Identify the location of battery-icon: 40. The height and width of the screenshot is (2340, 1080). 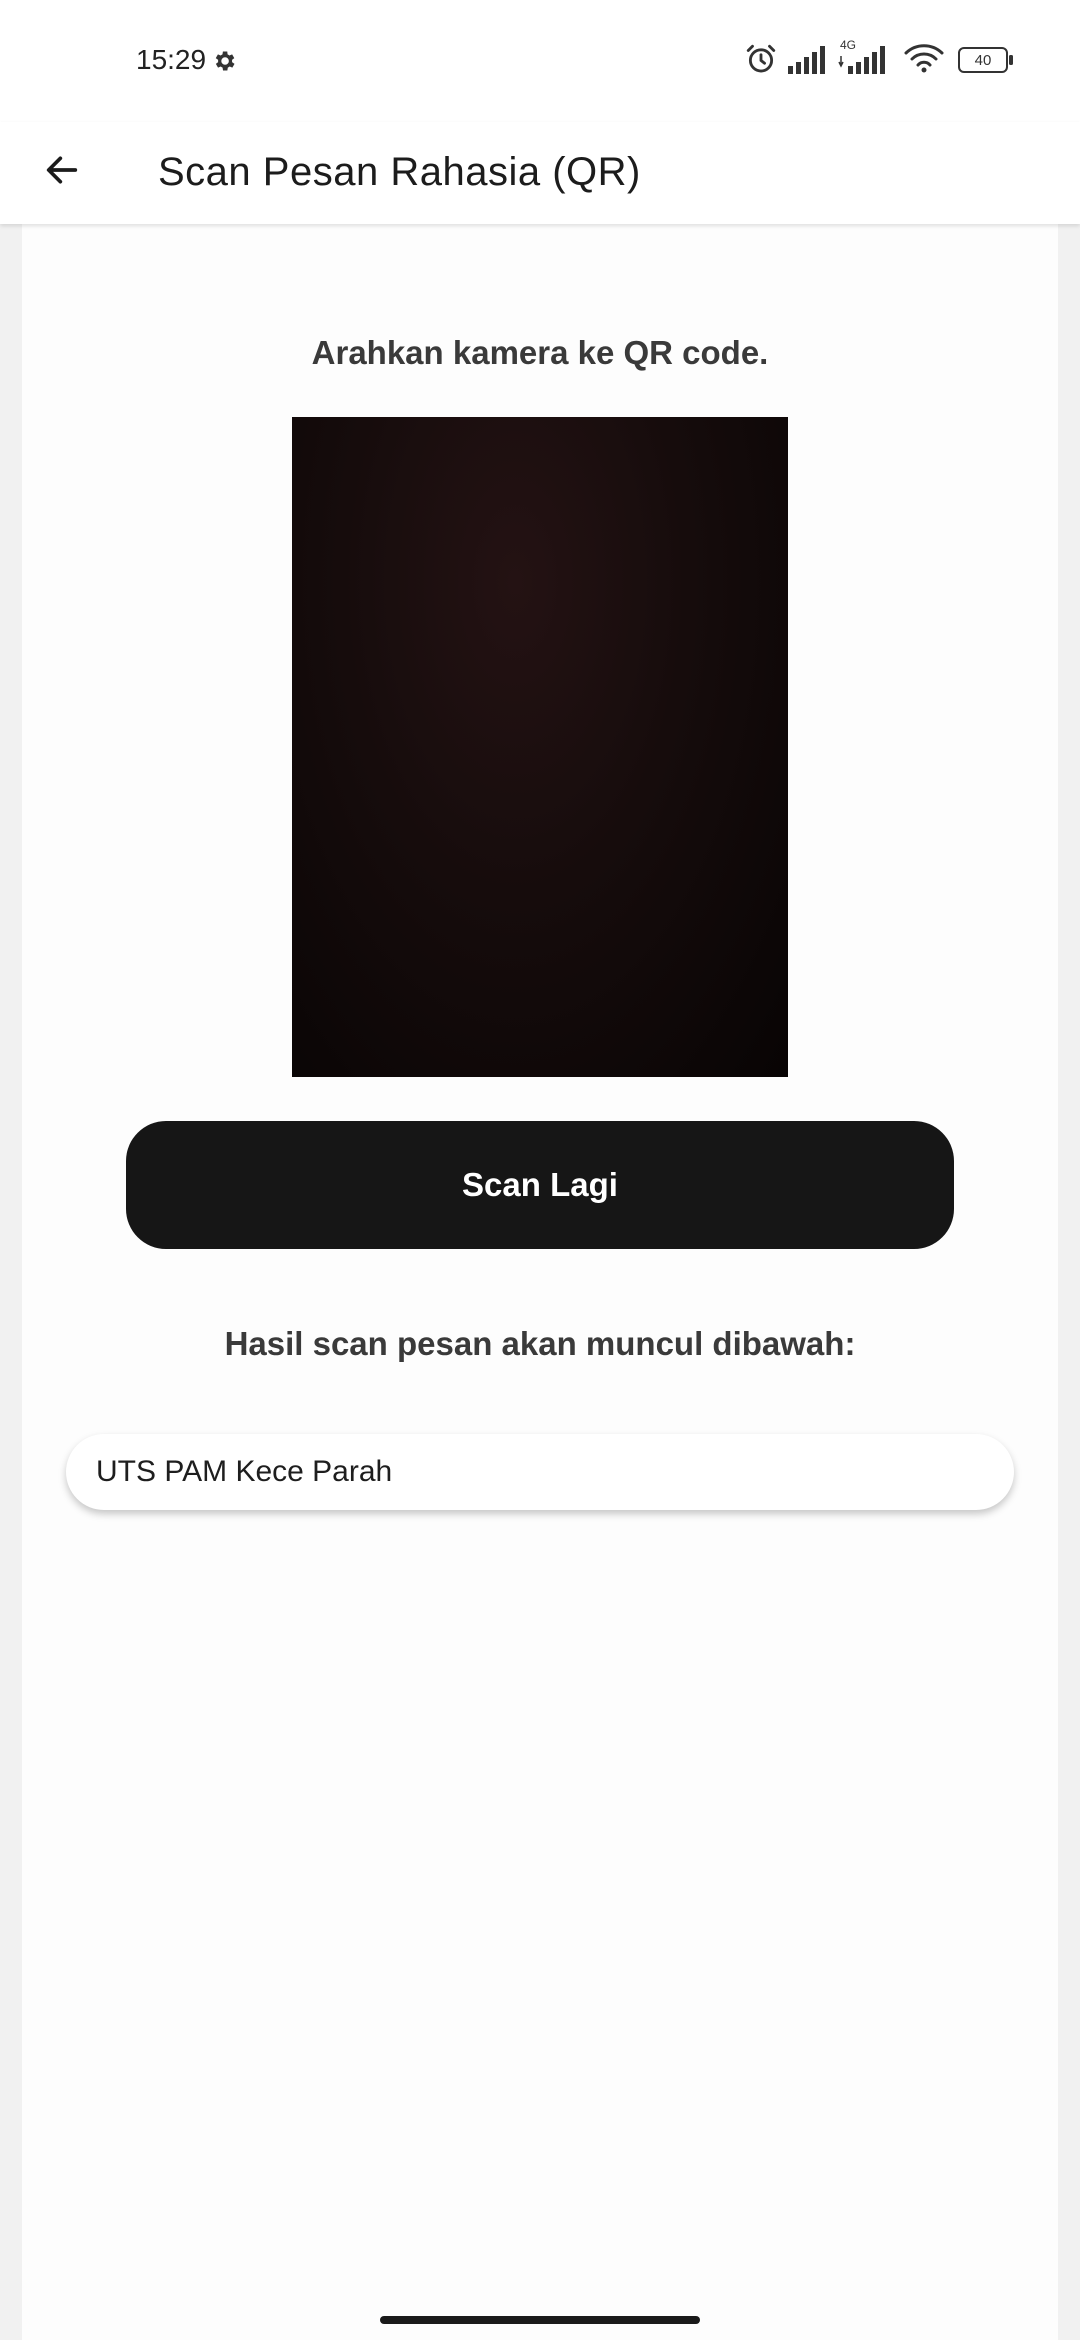
(986, 62).